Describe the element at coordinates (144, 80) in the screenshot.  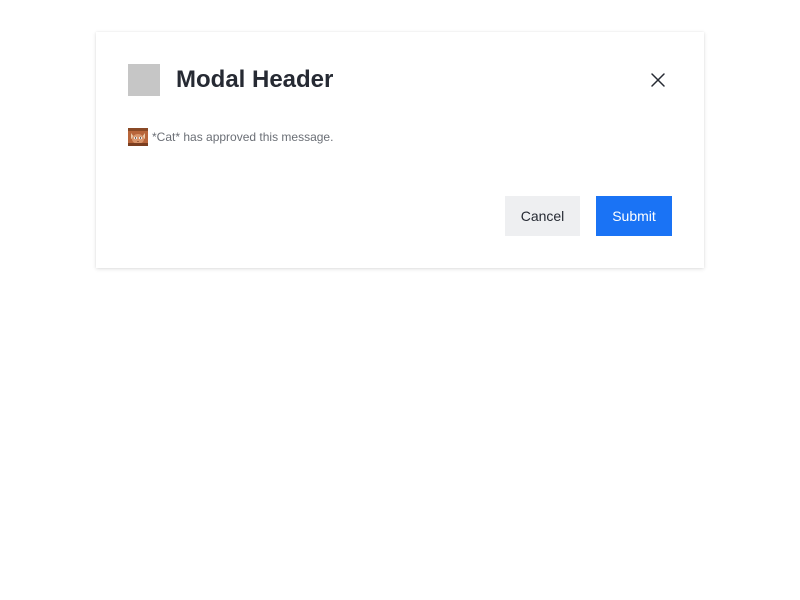
I see `placeholder-square-icon` at that location.